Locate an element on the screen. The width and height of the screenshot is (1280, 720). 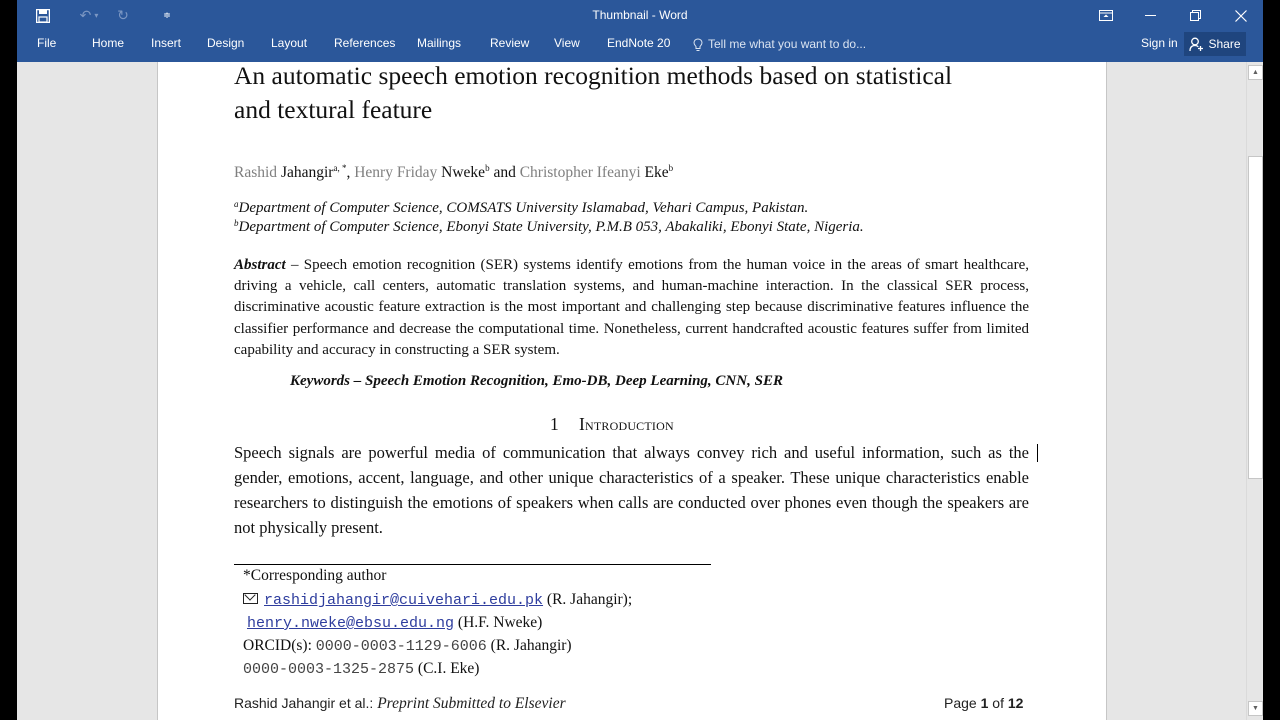
scroll-thumb is located at coordinates (1255, 317).